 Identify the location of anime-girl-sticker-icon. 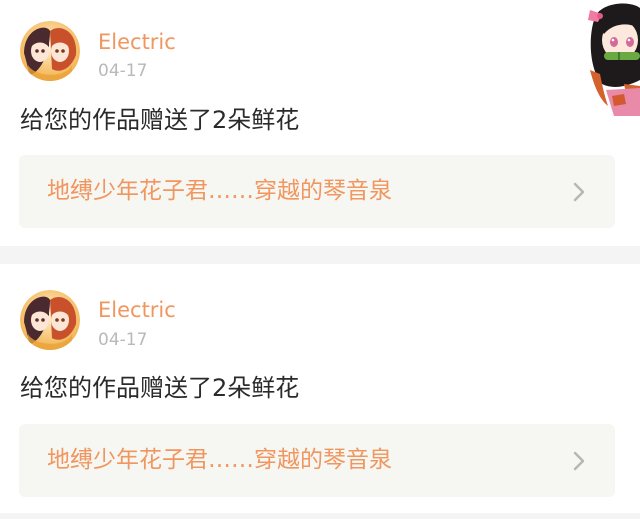
(612, 58).